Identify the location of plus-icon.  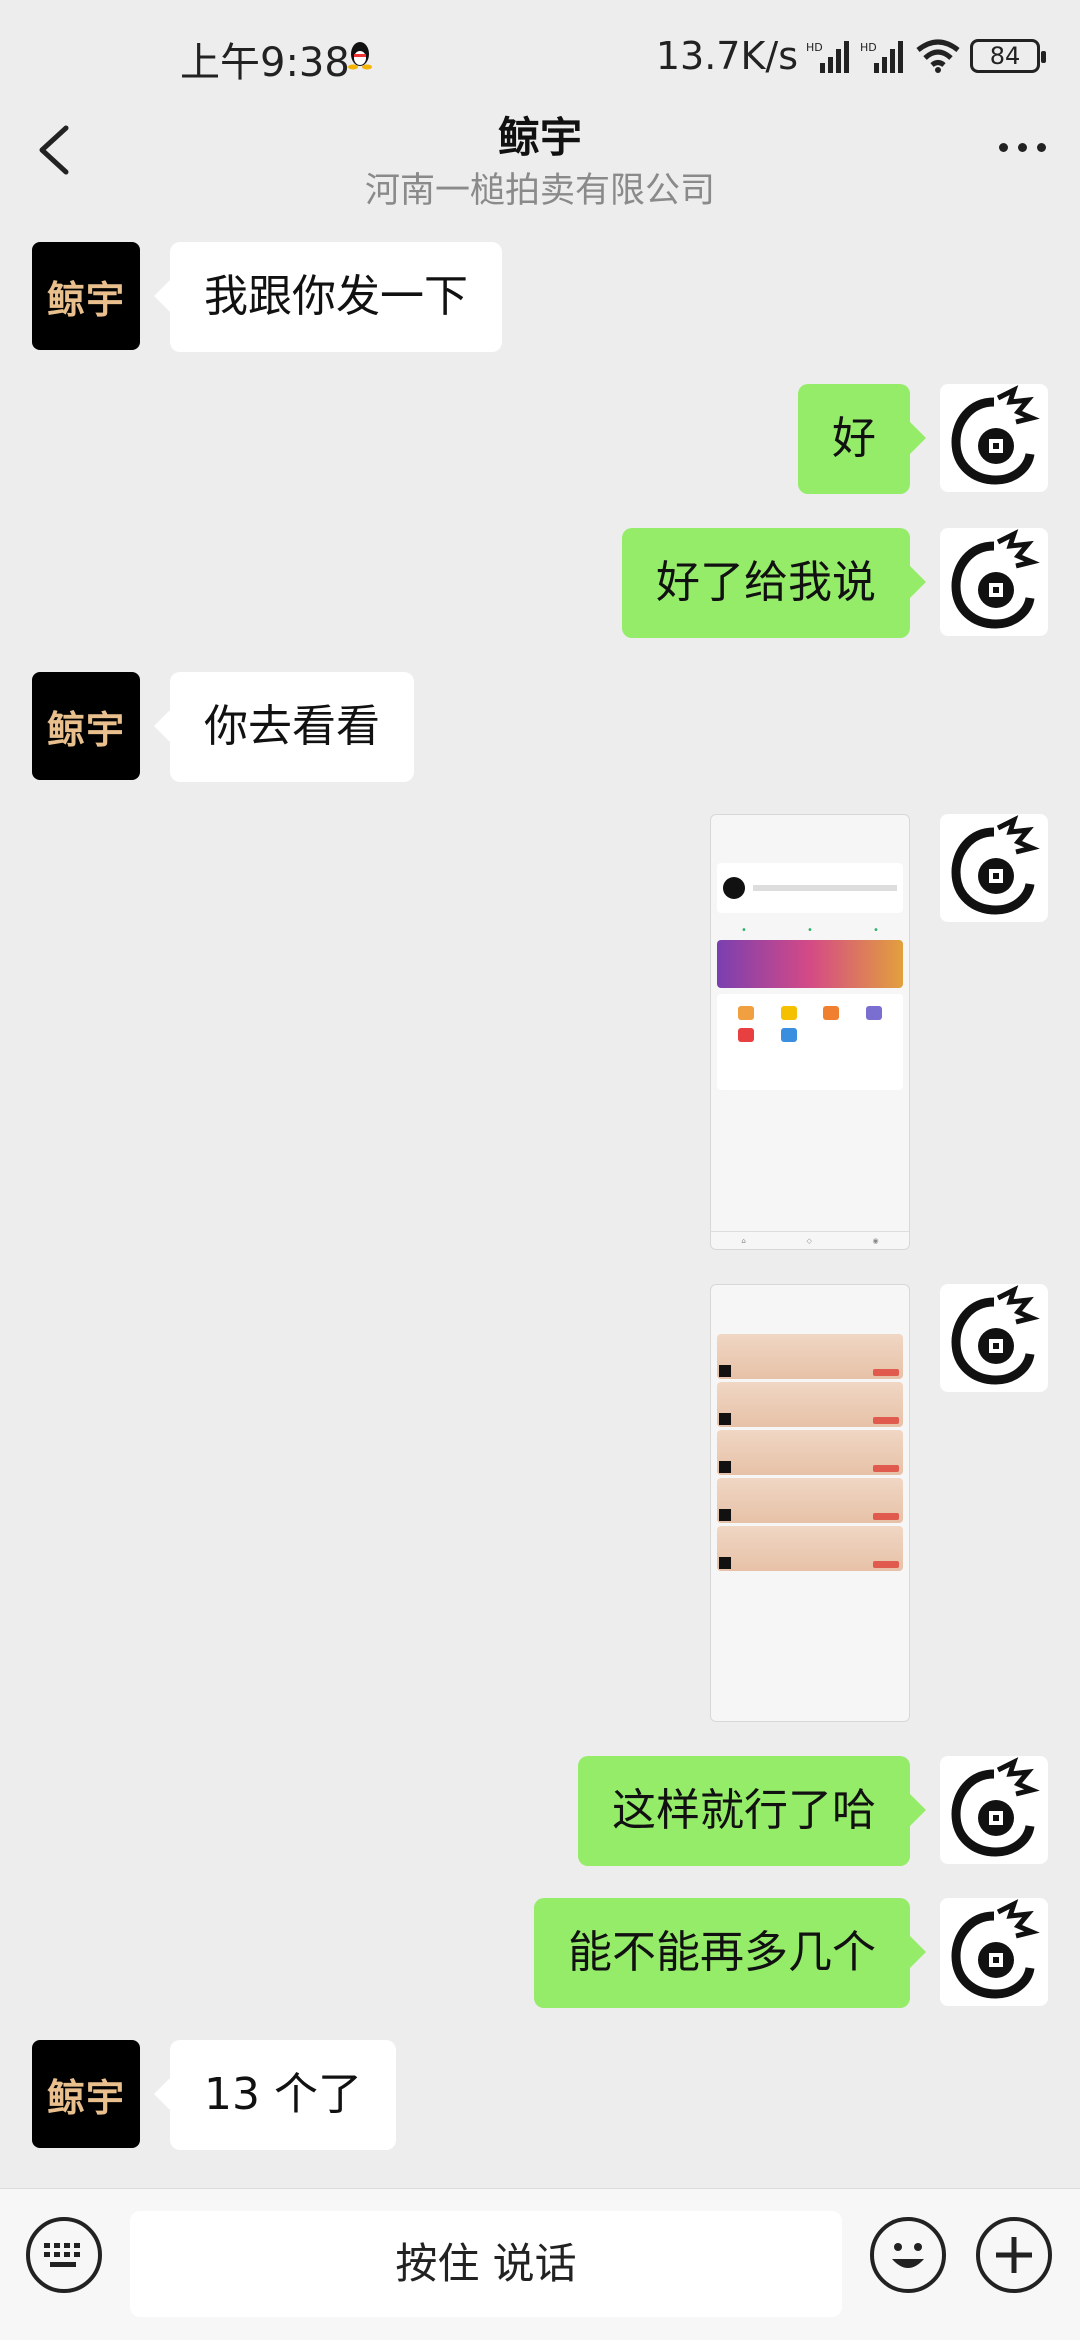
(1014, 2255).